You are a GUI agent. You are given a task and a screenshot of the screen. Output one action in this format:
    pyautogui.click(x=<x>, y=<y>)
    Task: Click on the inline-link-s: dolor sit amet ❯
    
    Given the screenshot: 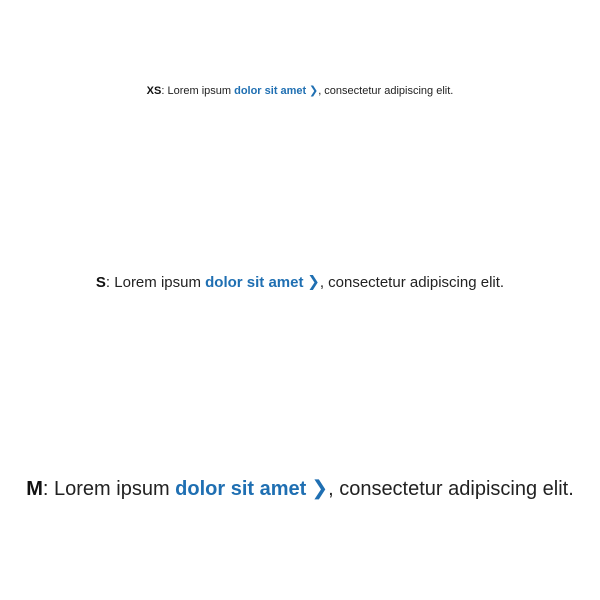 What is the action you would take?
    pyautogui.click(x=262, y=282)
    